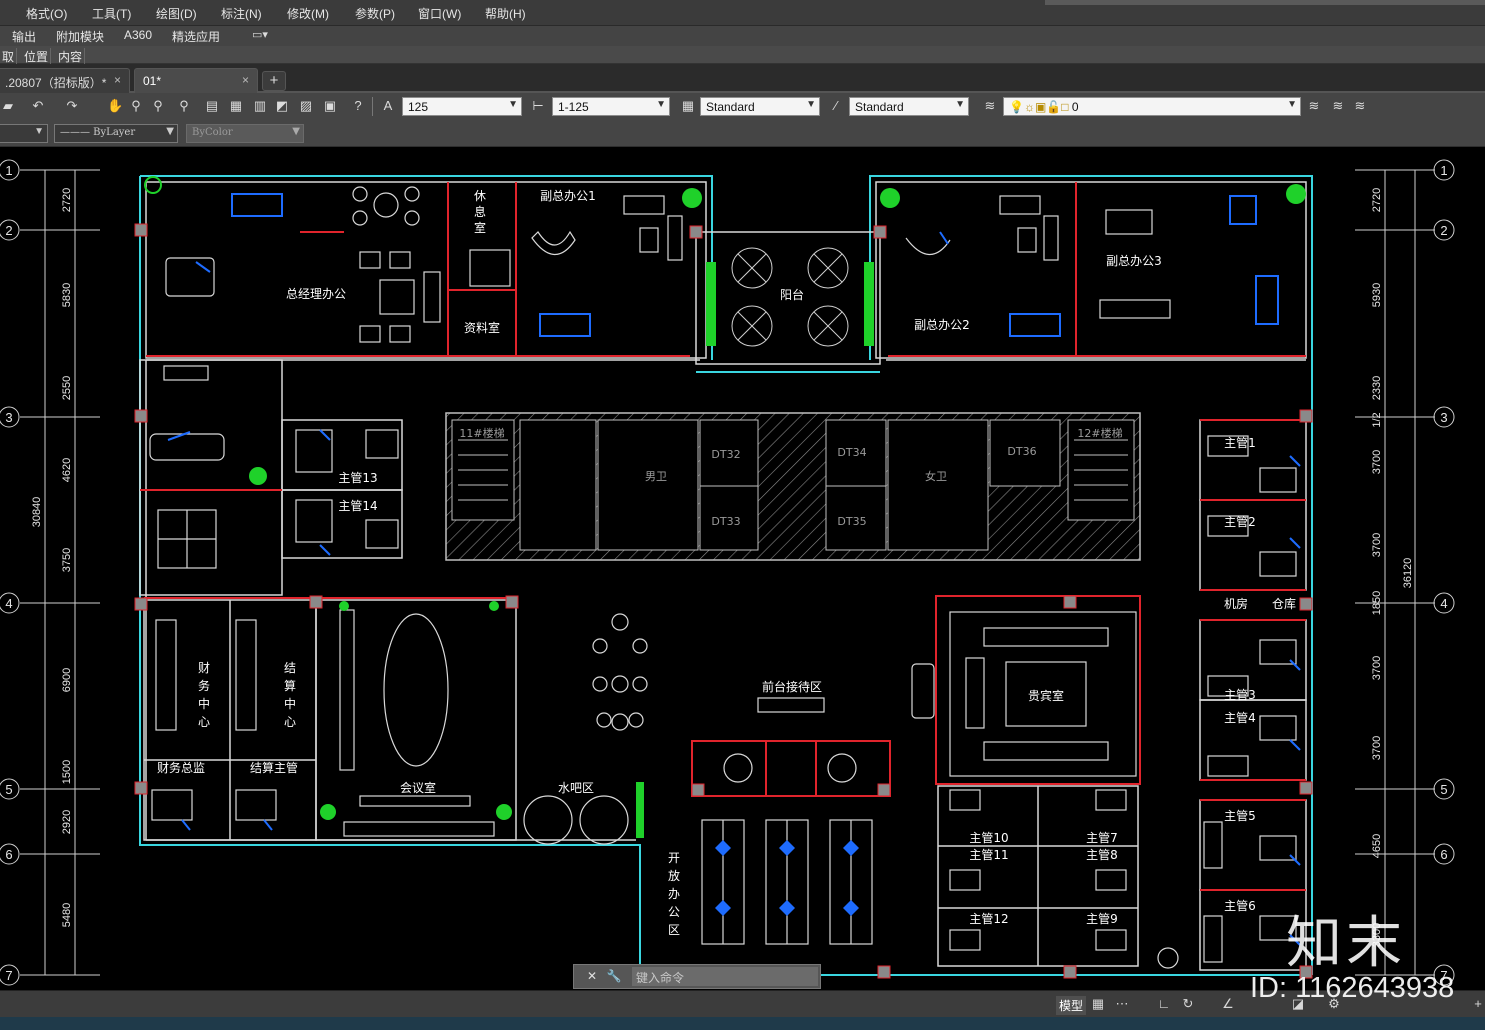 The width and height of the screenshot is (1485, 1030). I want to click on osnap-icon: ∠, so click(1228, 1004).